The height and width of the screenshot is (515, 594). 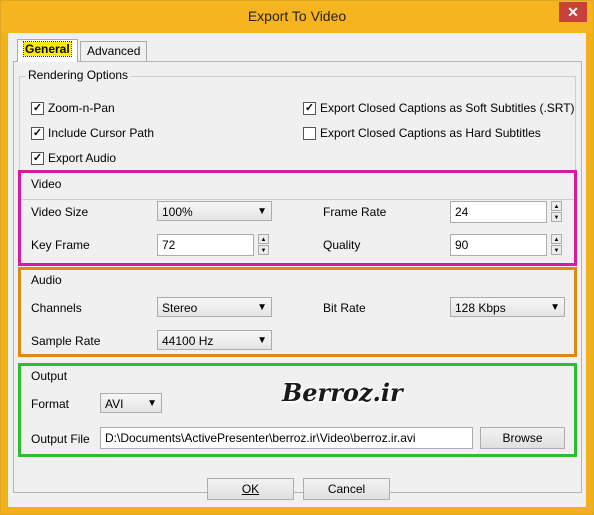 I want to click on window-title: Export To Video, so click(x=297, y=16).